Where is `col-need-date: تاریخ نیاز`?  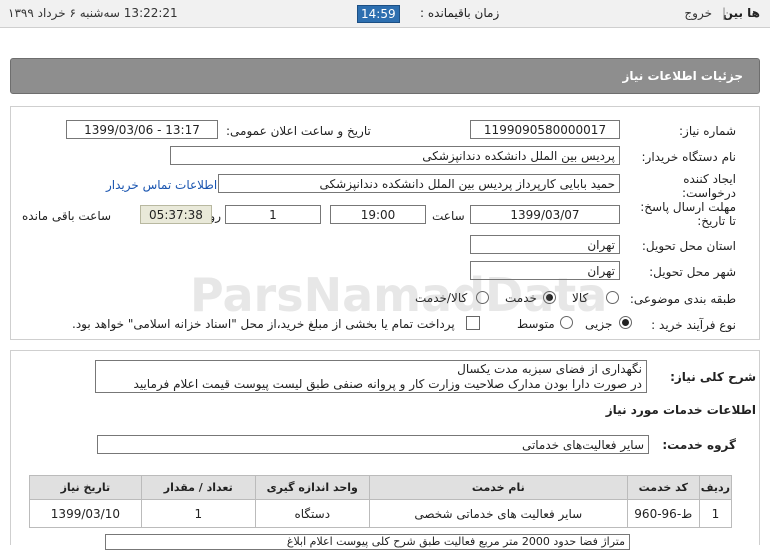 col-need-date: تاریخ نیاز is located at coordinates (85, 487).